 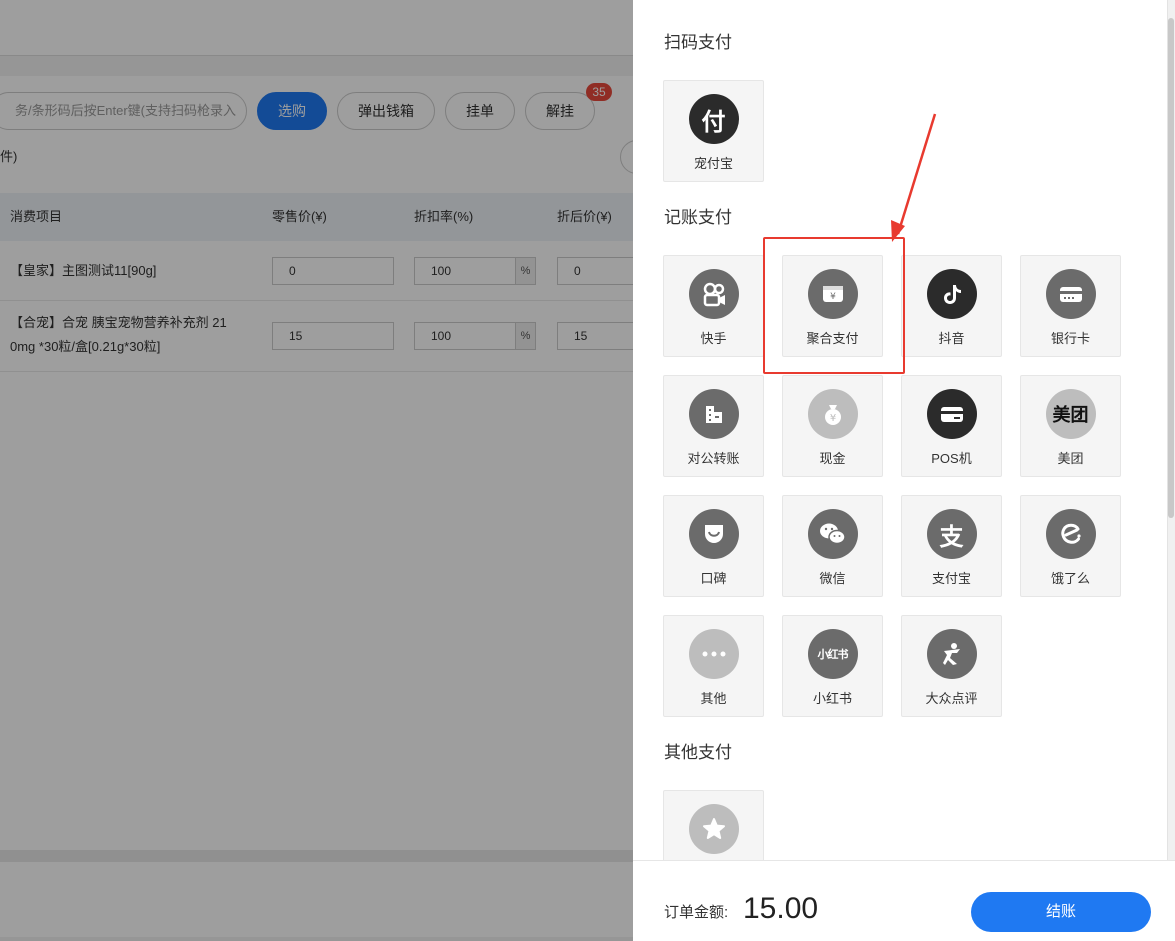 I want to click on xiaohongshu-icon: 小红书, so click(x=832, y=654).